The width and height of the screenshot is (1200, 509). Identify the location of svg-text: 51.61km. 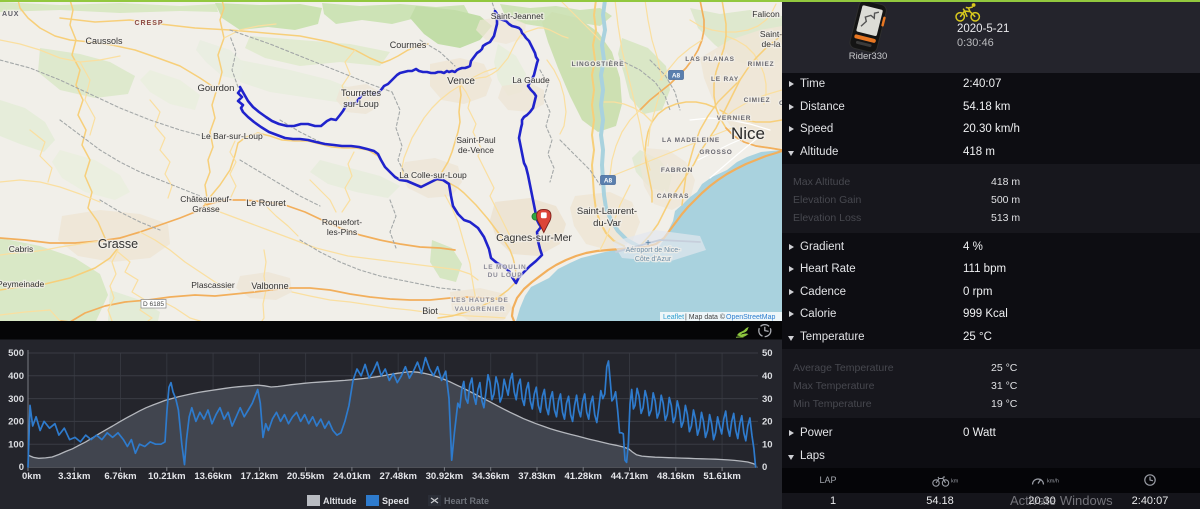
(722, 476).